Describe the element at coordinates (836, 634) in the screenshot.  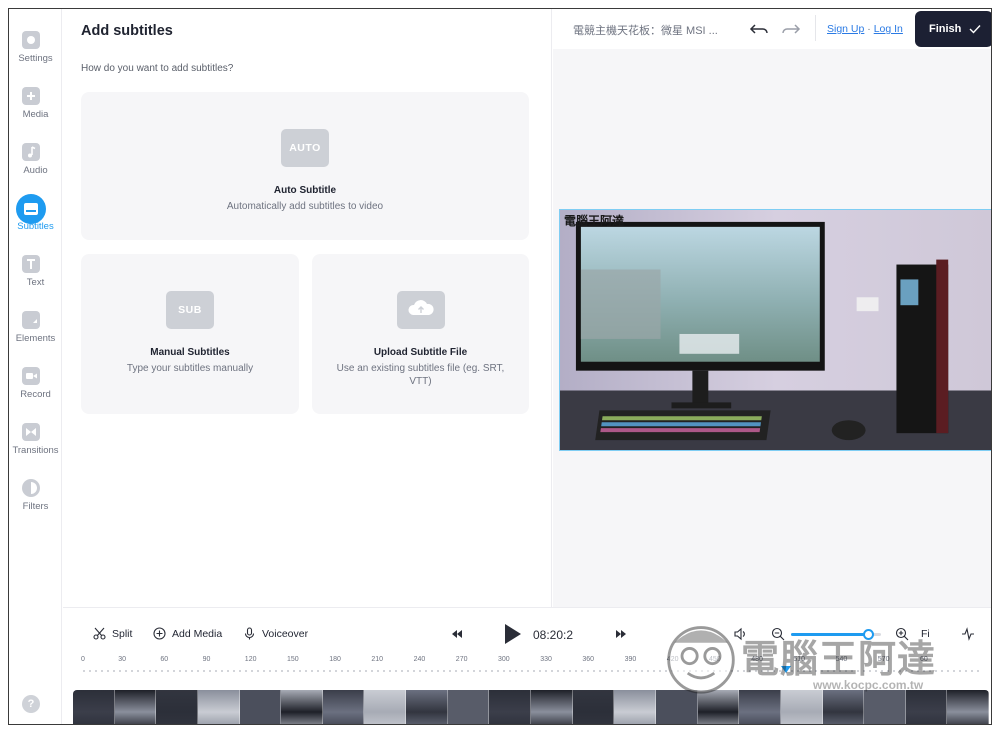
I see `zoom-slider` at that location.